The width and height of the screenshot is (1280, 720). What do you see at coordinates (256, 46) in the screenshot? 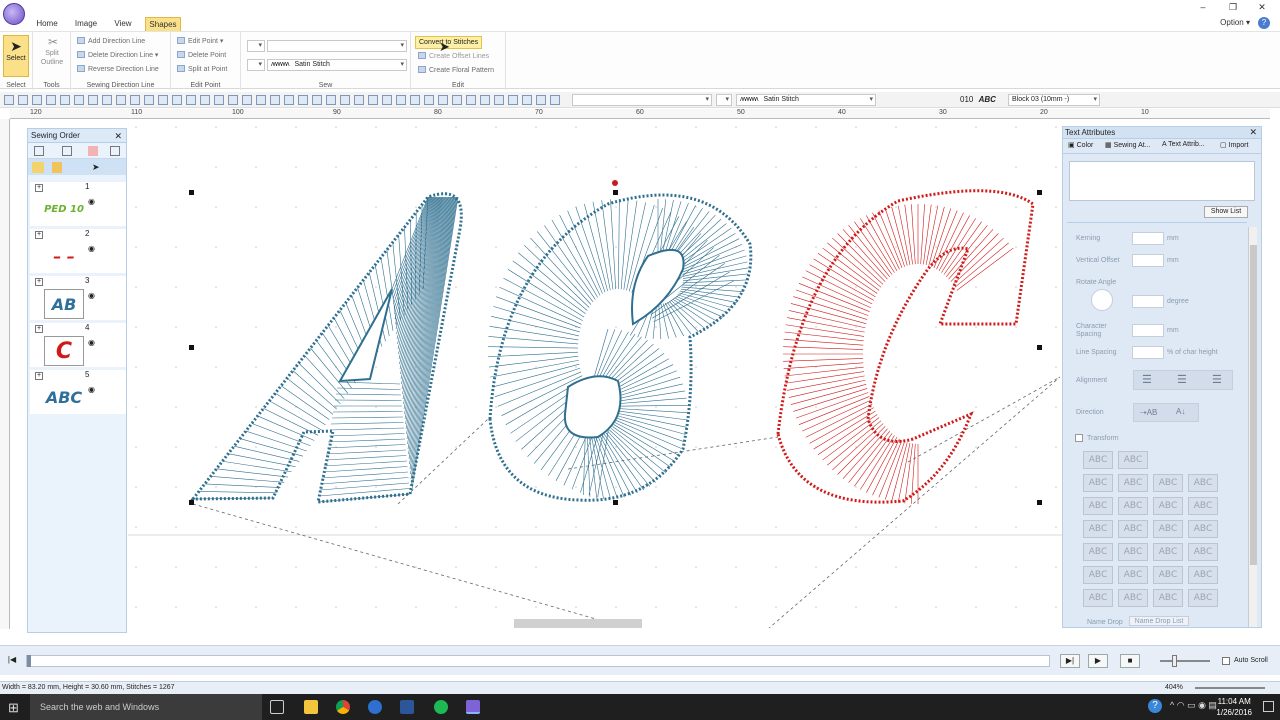
I see `line-color-select` at bounding box center [256, 46].